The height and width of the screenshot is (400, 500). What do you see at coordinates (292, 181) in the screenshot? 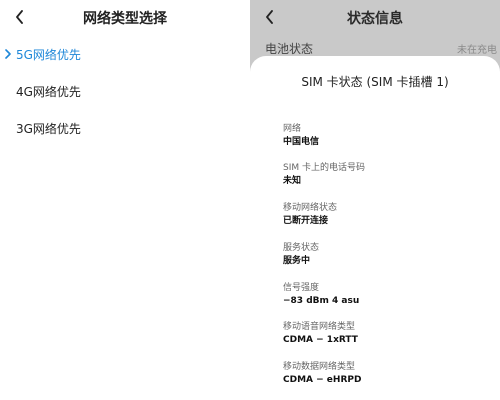
I see `field-value: 未知` at bounding box center [292, 181].